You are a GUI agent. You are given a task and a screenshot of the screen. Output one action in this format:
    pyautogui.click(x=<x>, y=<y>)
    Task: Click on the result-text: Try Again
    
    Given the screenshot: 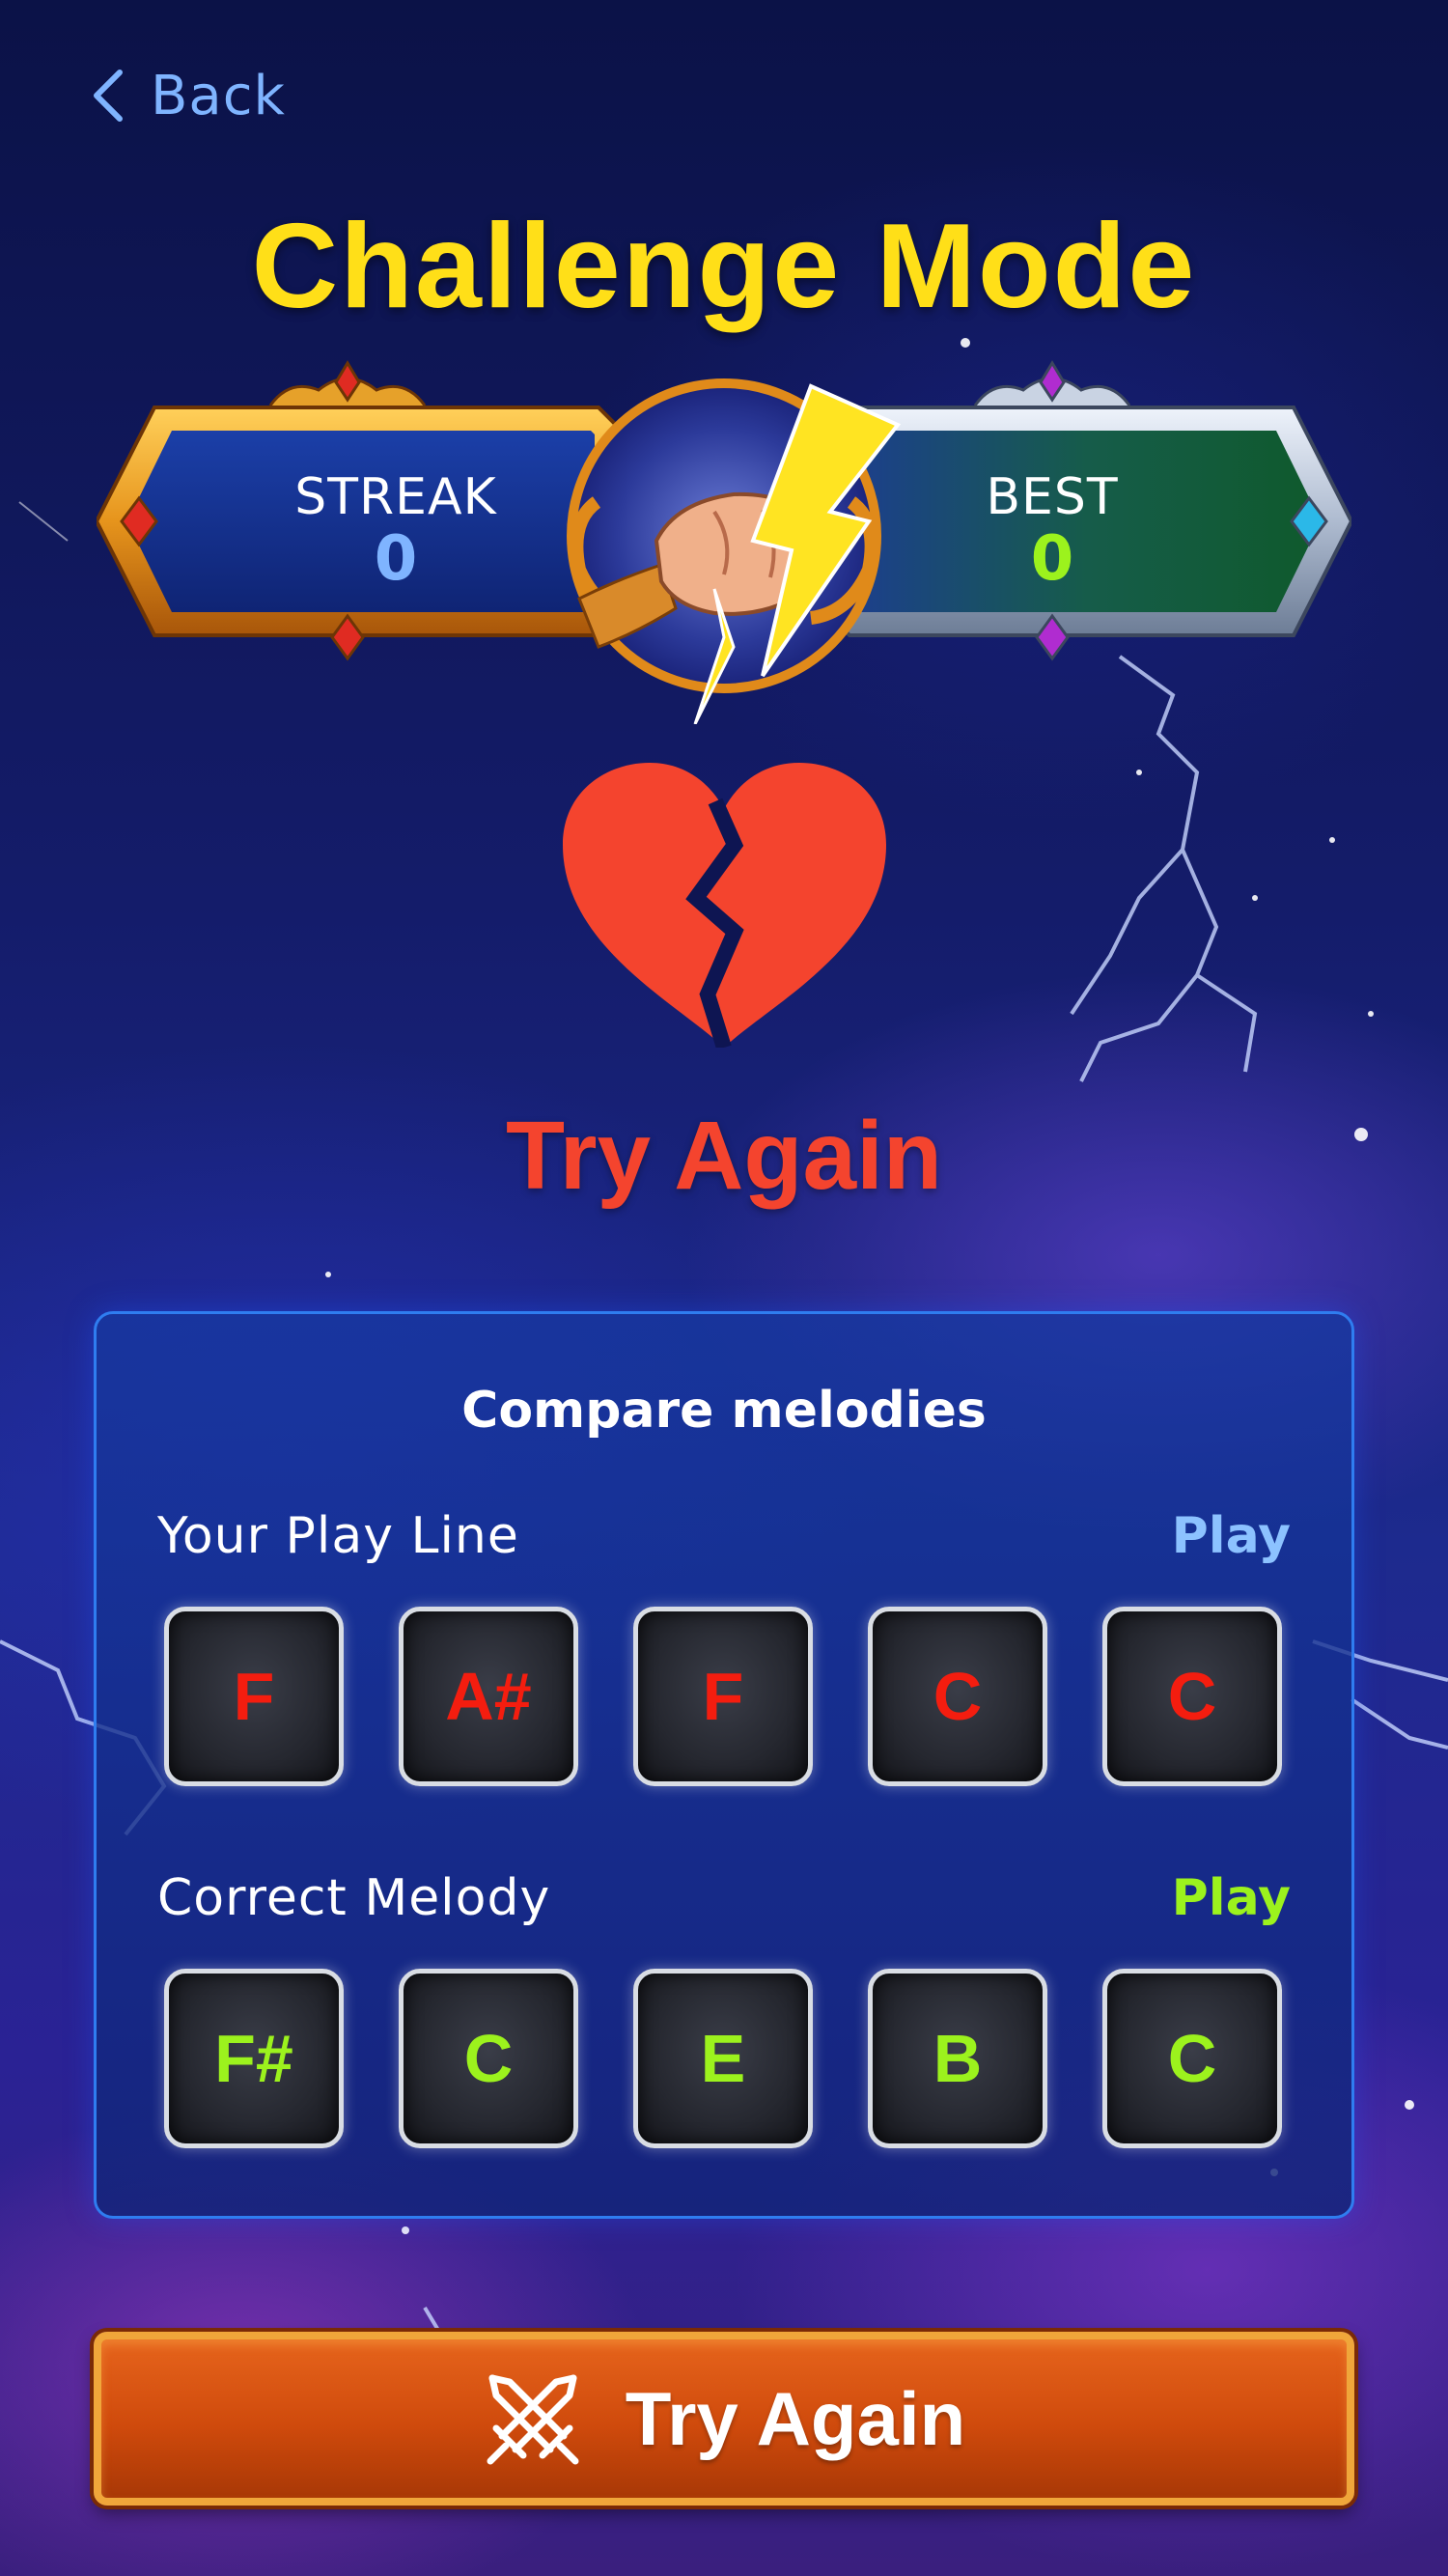 What is the action you would take?
    pyautogui.click(x=724, y=1156)
    